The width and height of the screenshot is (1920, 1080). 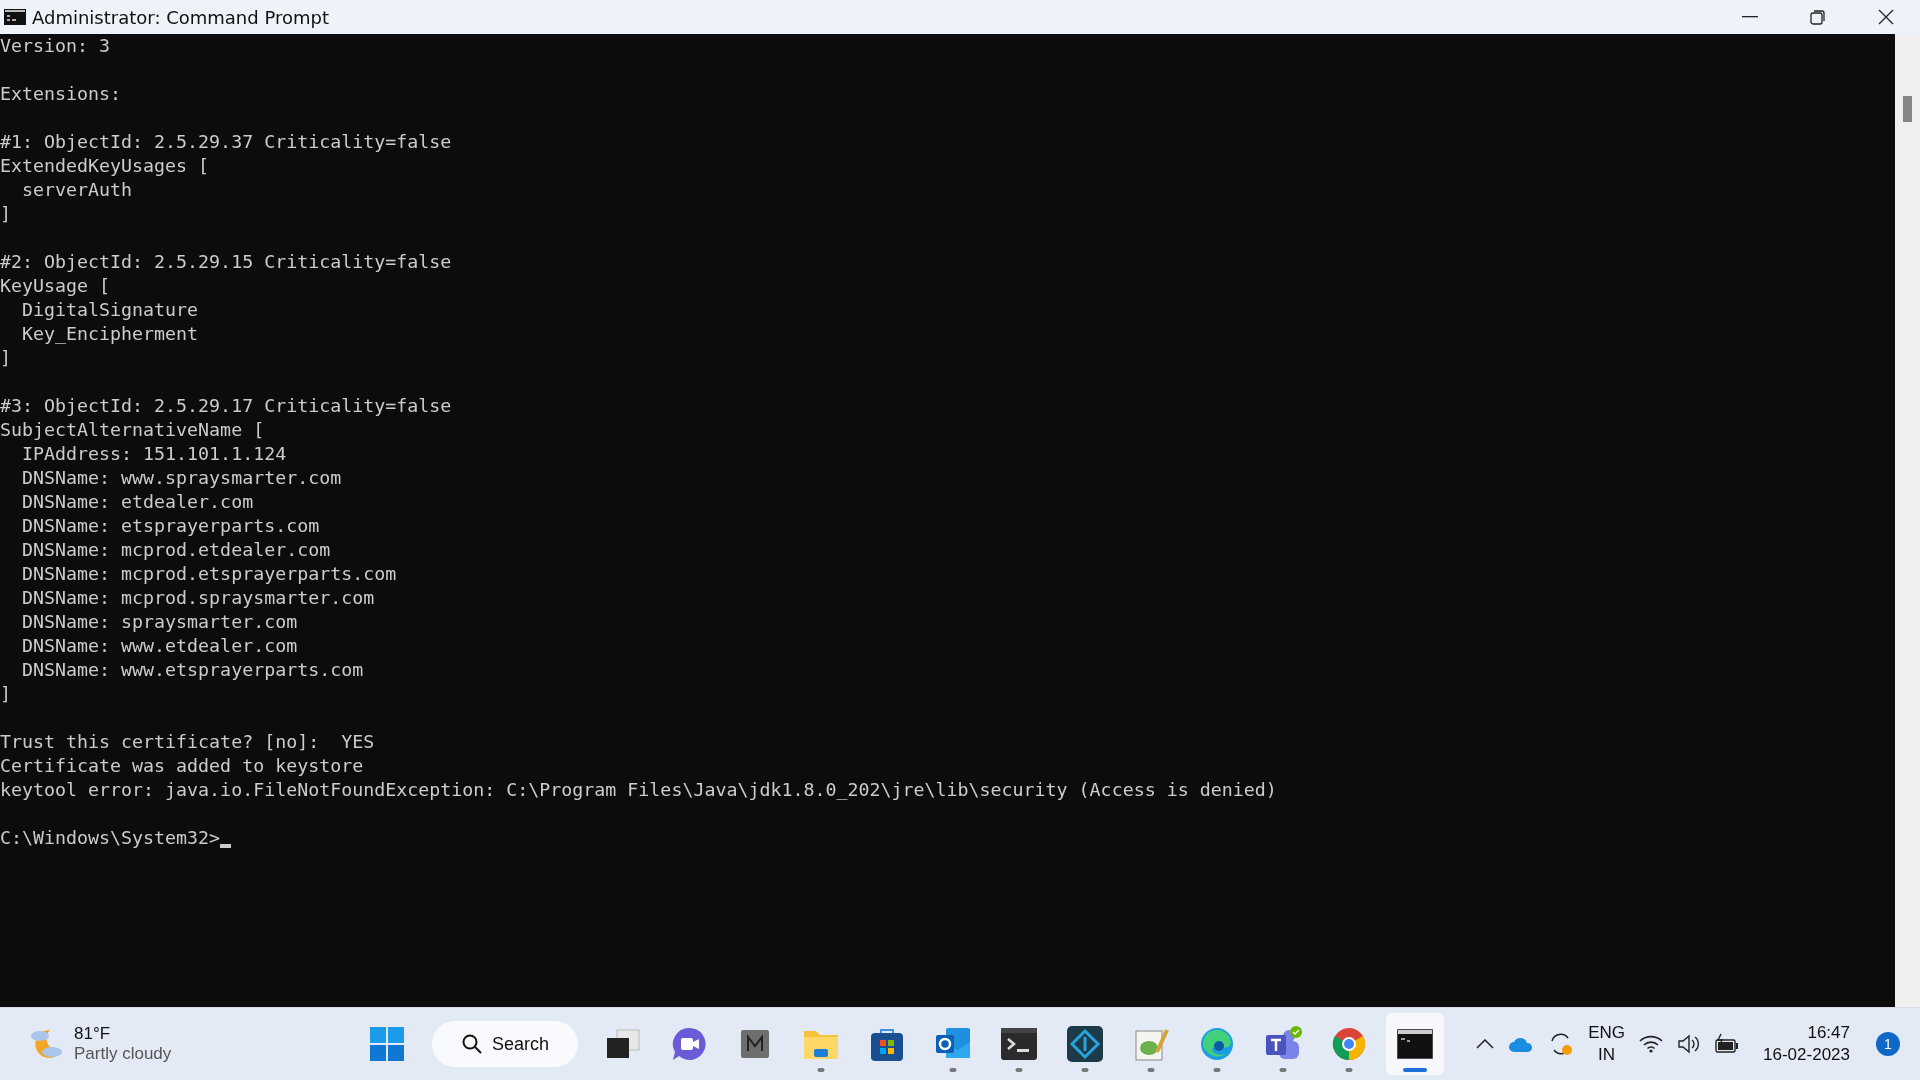 What do you see at coordinates (56, 286) in the screenshot?
I see `console-line: KeyUsage [` at bounding box center [56, 286].